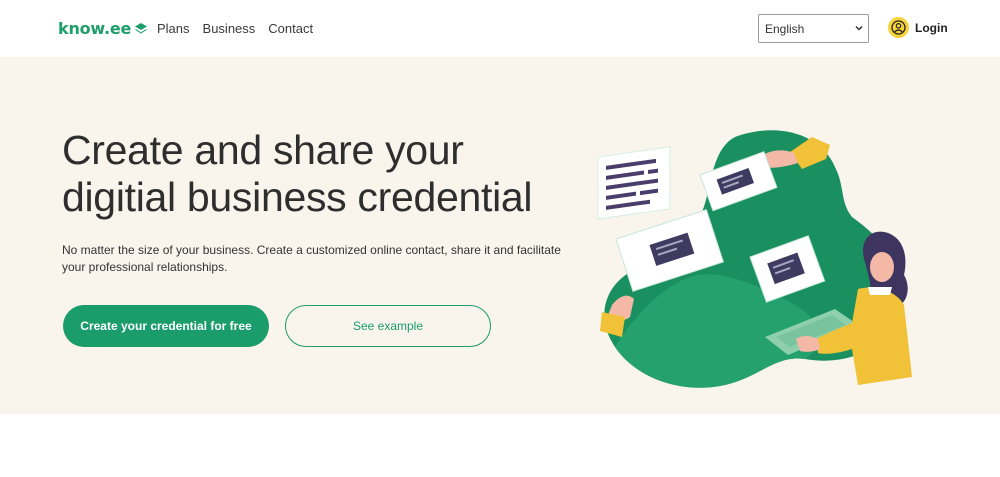 The width and height of the screenshot is (1000, 477). I want to click on see-example-button: See example, so click(388, 326).